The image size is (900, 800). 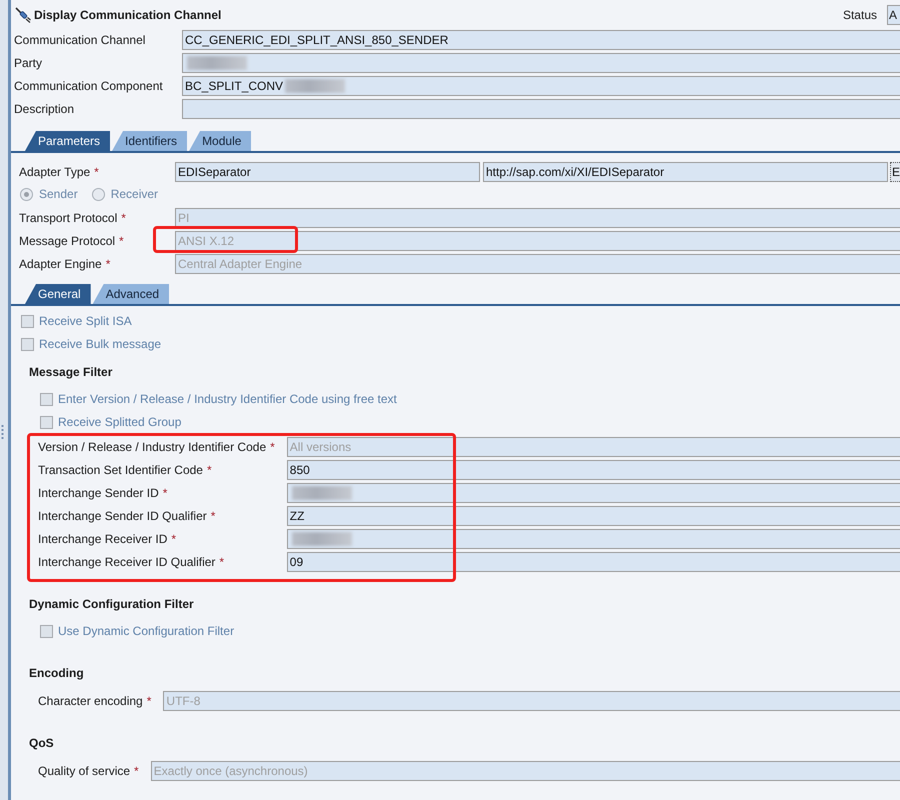 I want to click on field-label: Version / Release / Industry Identifier Code, so click(x=152, y=447).